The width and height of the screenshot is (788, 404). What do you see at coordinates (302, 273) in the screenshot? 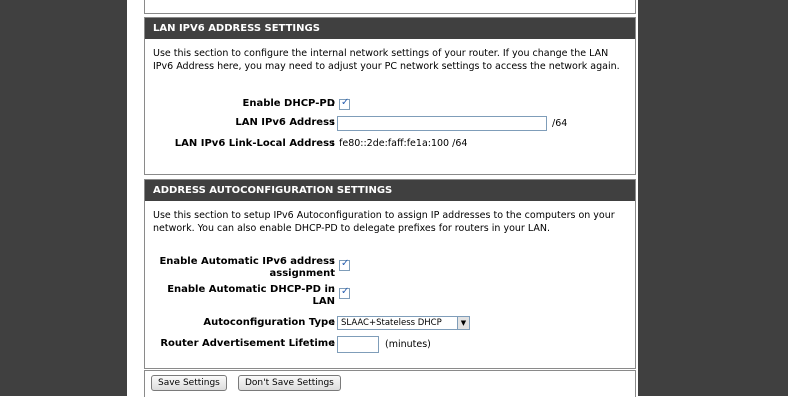
I see `auto-ipv6-label-cont: assignment` at bounding box center [302, 273].